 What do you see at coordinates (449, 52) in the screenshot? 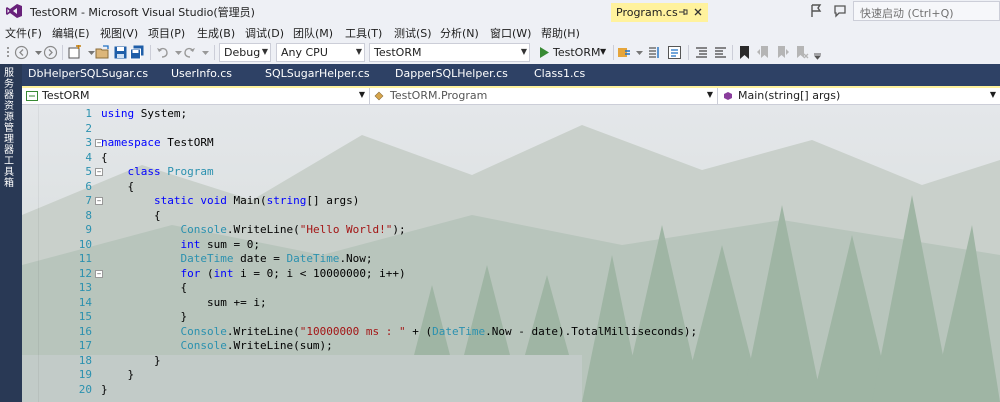
I see `startup-project-select: TestORM ▼` at bounding box center [449, 52].